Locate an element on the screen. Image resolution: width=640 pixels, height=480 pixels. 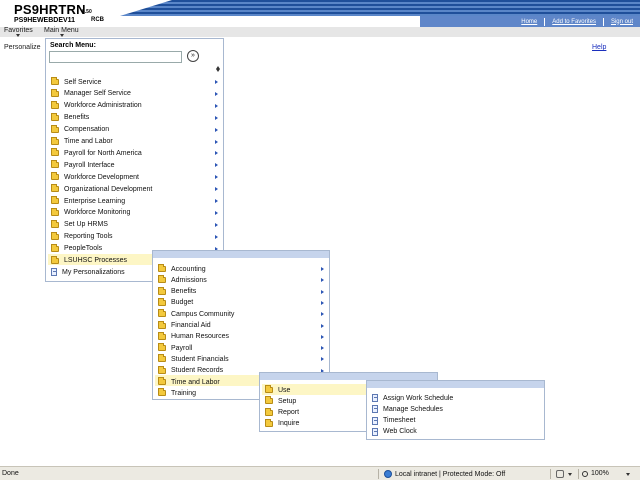
lsuhsc-menu-item: Training is located at coordinates (177, 393).